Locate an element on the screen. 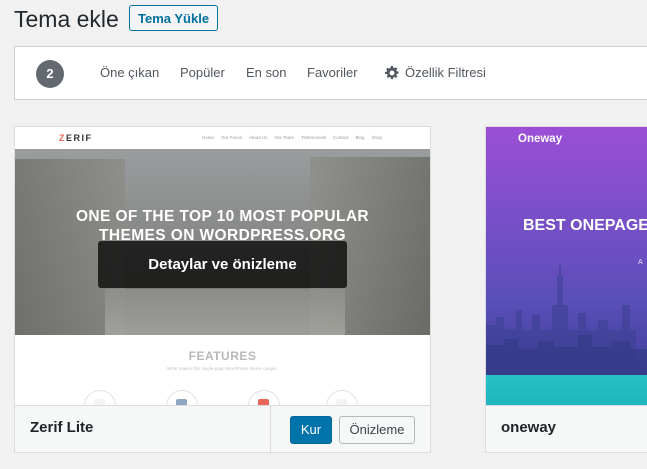 The image size is (647, 469). hero-title-line: BEST ONEPAGE is located at coordinates (585, 225).